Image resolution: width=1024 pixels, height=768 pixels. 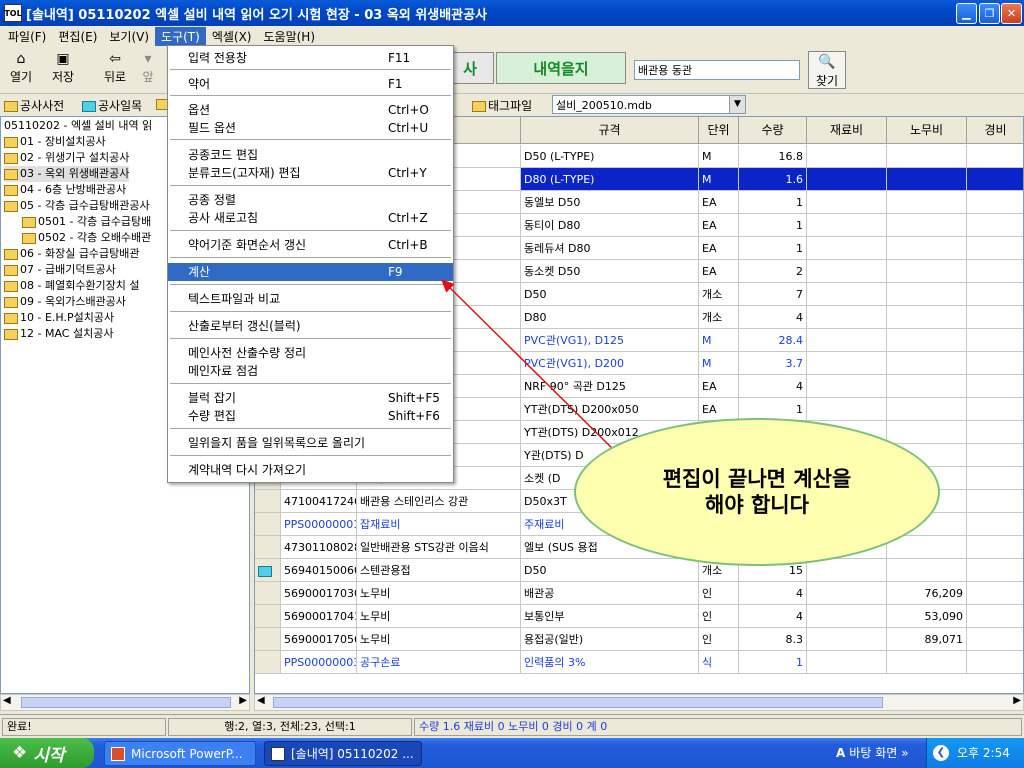 I want to click on scroll-thumb, so click(x=126, y=702).